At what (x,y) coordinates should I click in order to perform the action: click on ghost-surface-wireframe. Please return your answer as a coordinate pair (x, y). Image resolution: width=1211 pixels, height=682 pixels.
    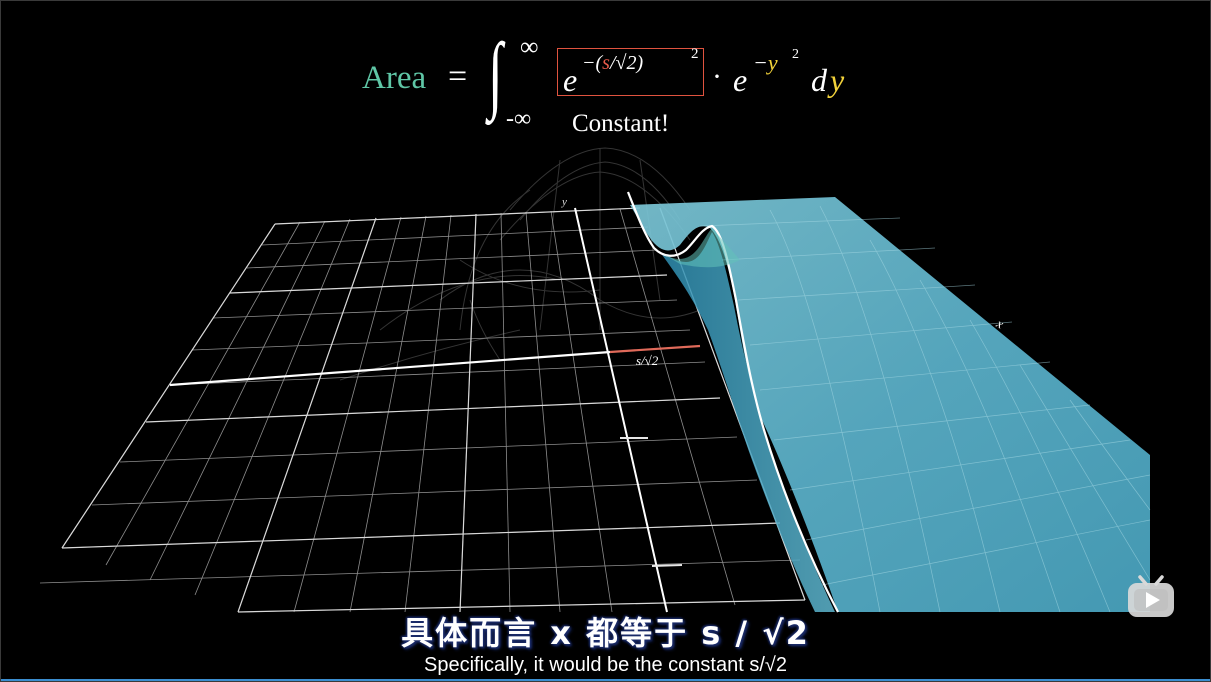
    Looking at the image, I should click on (520, 264).